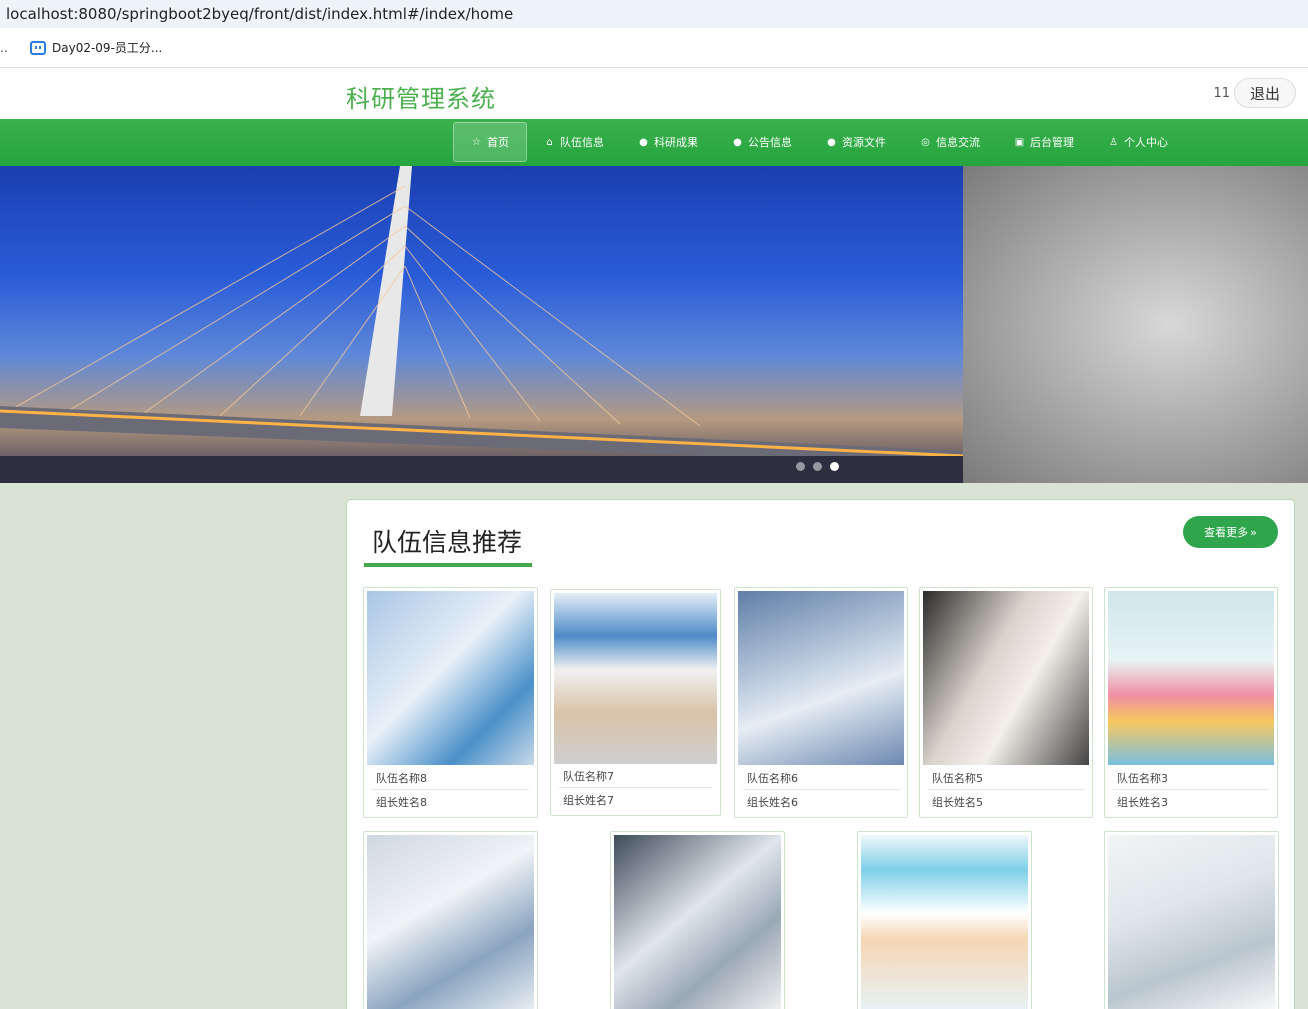 The height and width of the screenshot is (1009, 1308). I want to click on nav-label: 队伍信息, so click(582, 142).